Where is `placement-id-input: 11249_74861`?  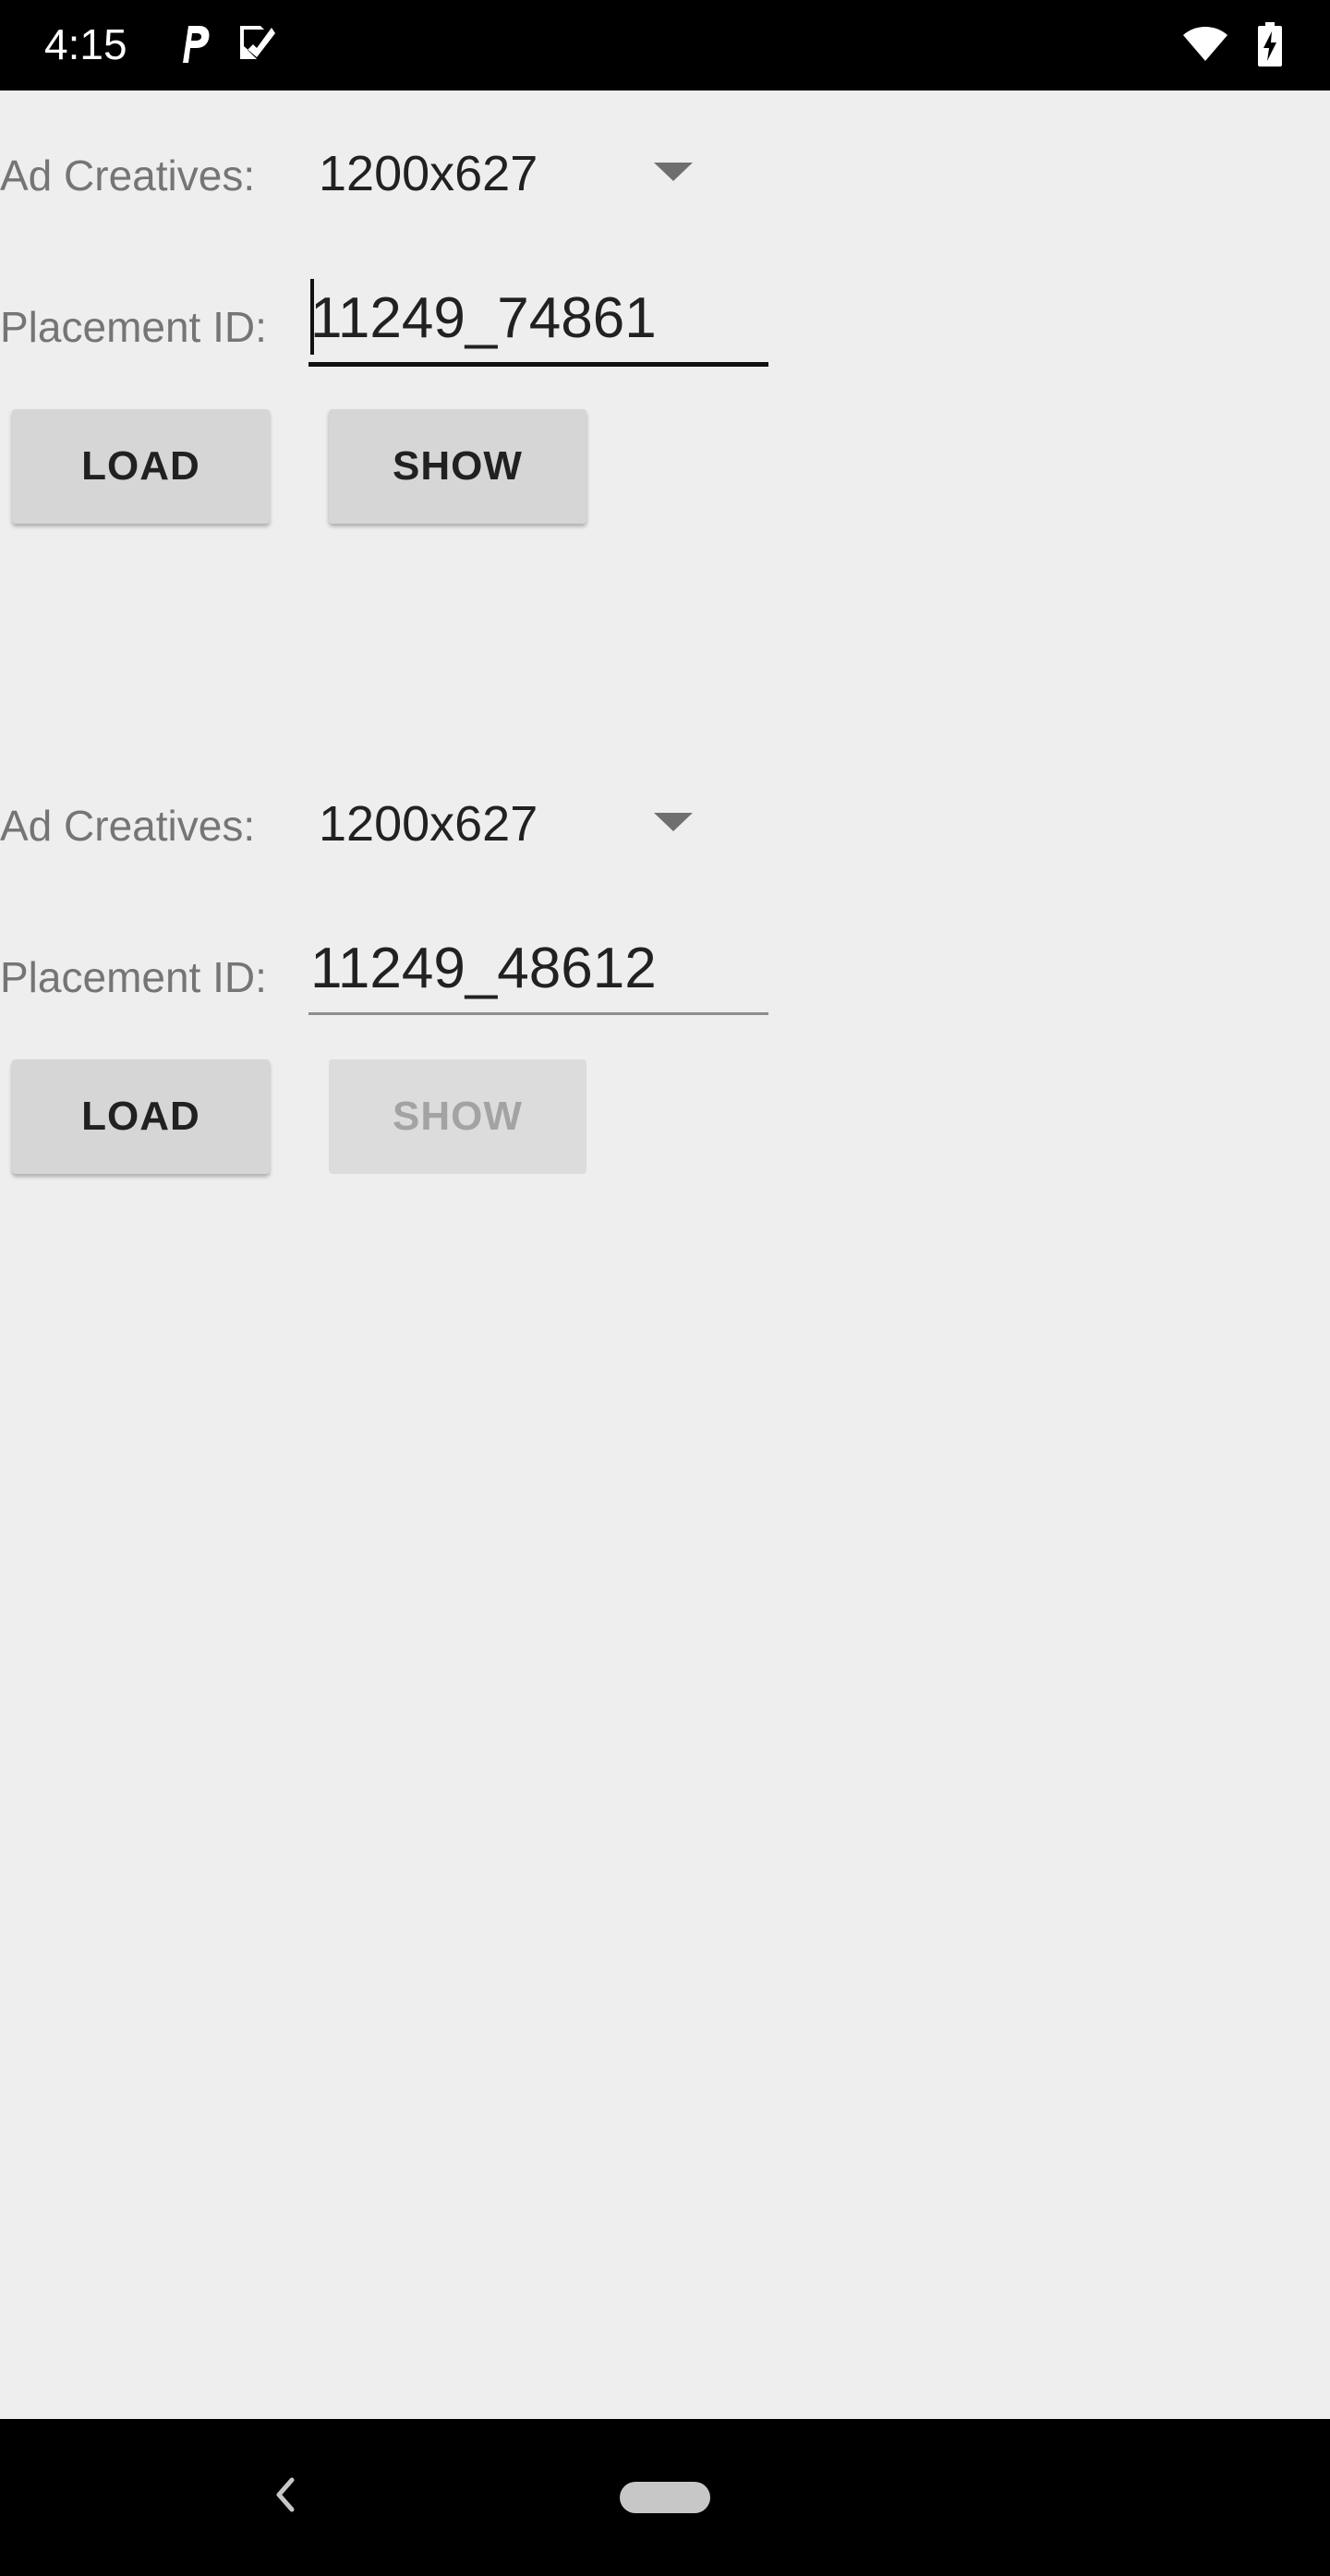 placement-id-input: 11249_74861 is located at coordinates (538, 321).